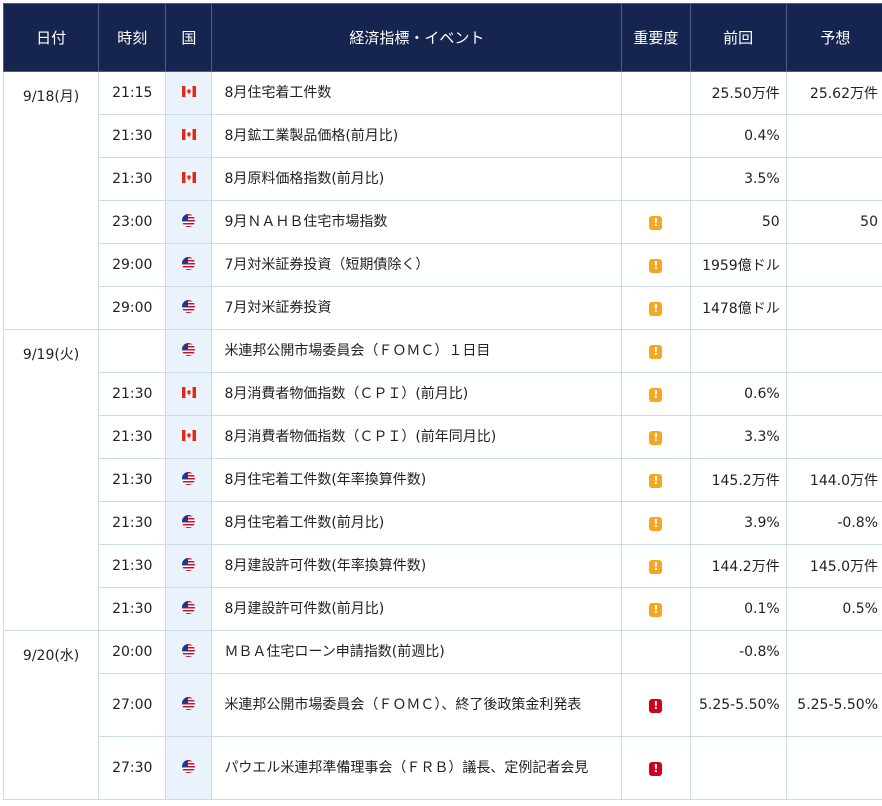 The height and width of the screenshot is (806, 882). I want to click on forecast-cell: 0.5%, so click(834, 609).